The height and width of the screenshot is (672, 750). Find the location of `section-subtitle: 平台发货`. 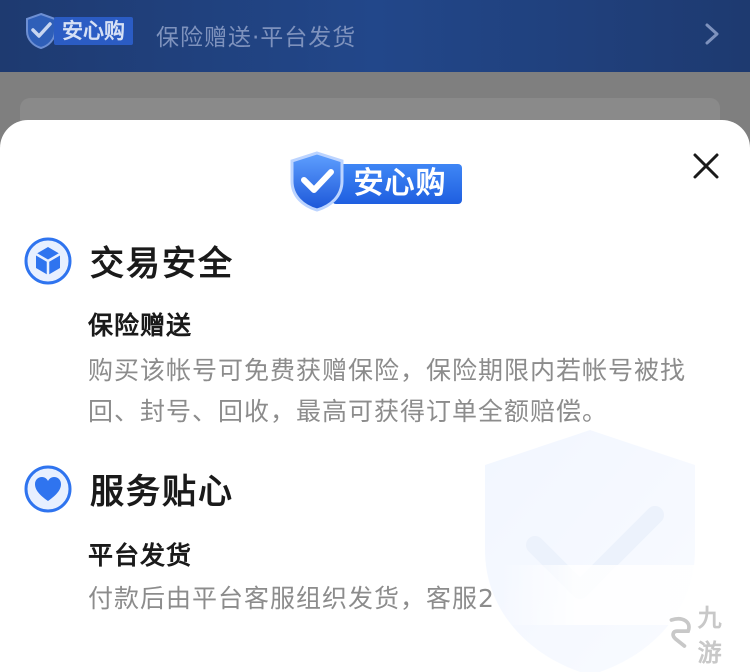

section-subtitle: 平台发货 is located at coordinates (140, 555).